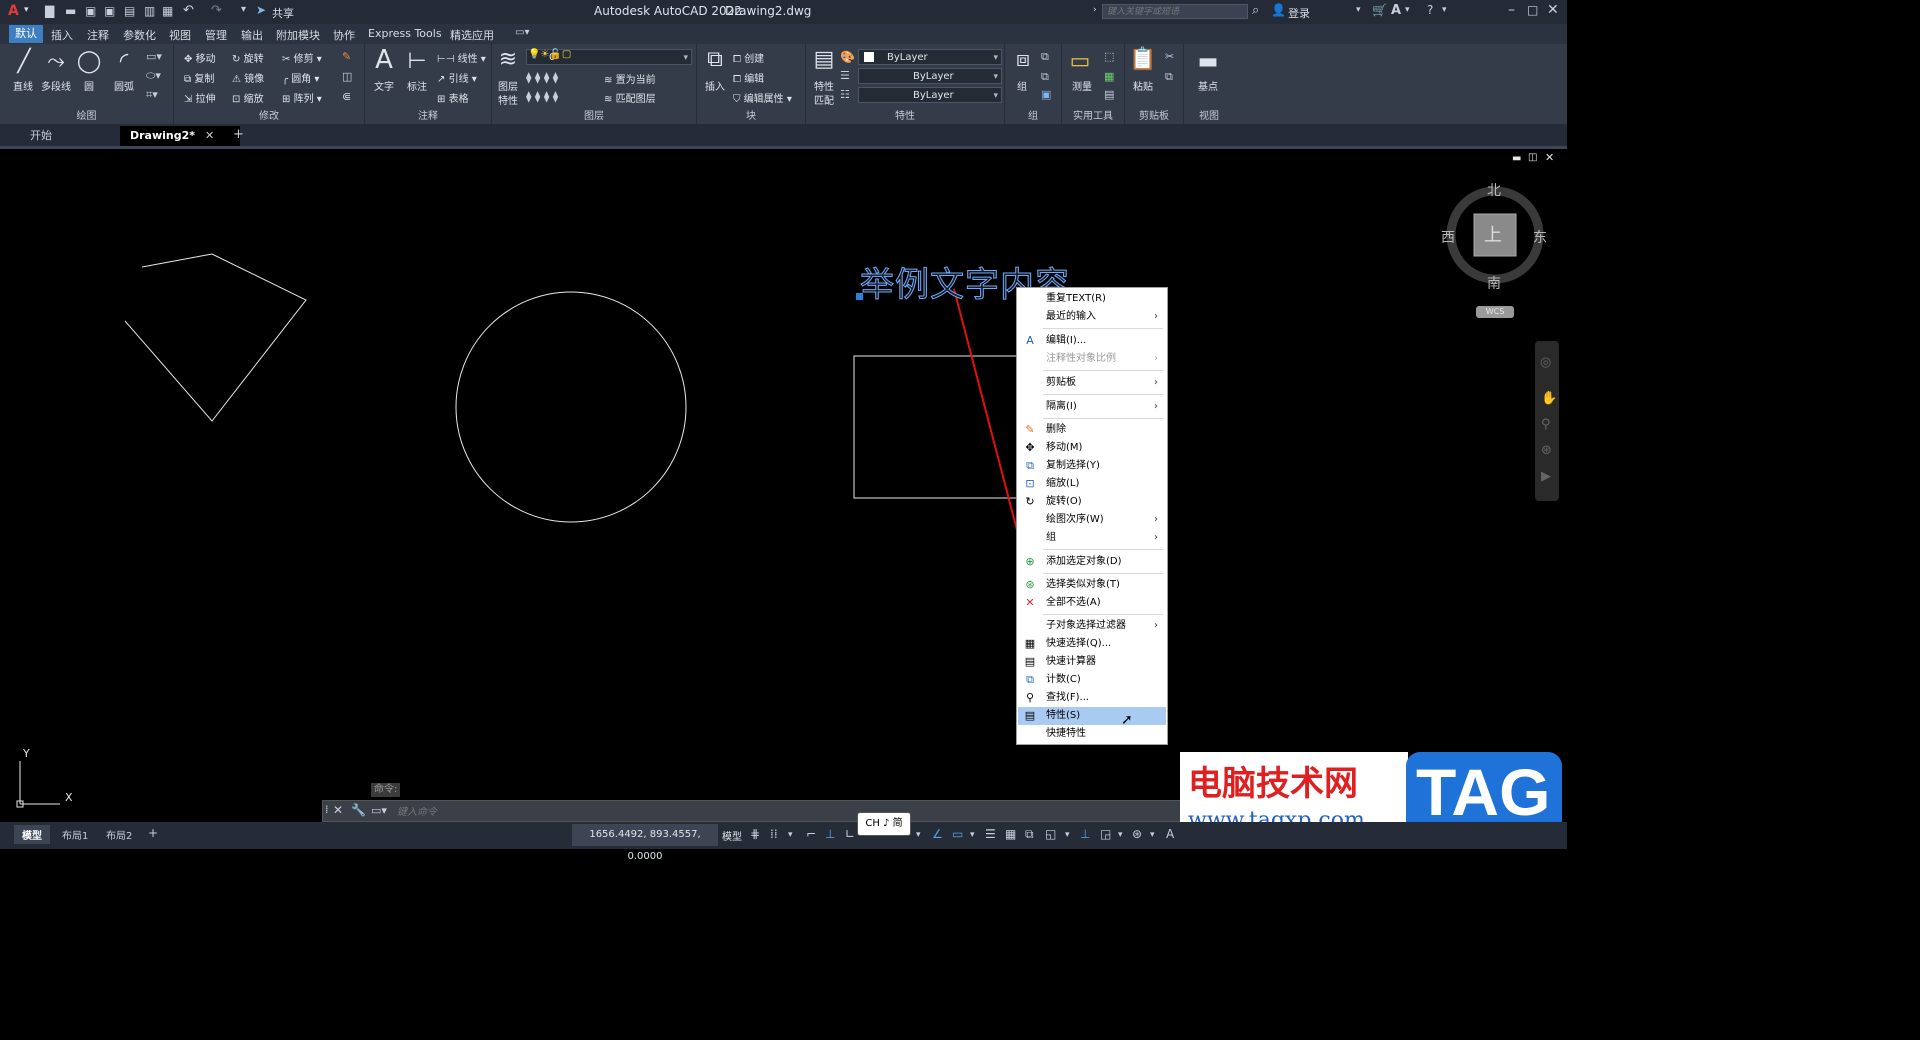 The width and height of the screenshot is (1920, 1040). I want to click on ortho-icon: ∟, so click(850, 834).